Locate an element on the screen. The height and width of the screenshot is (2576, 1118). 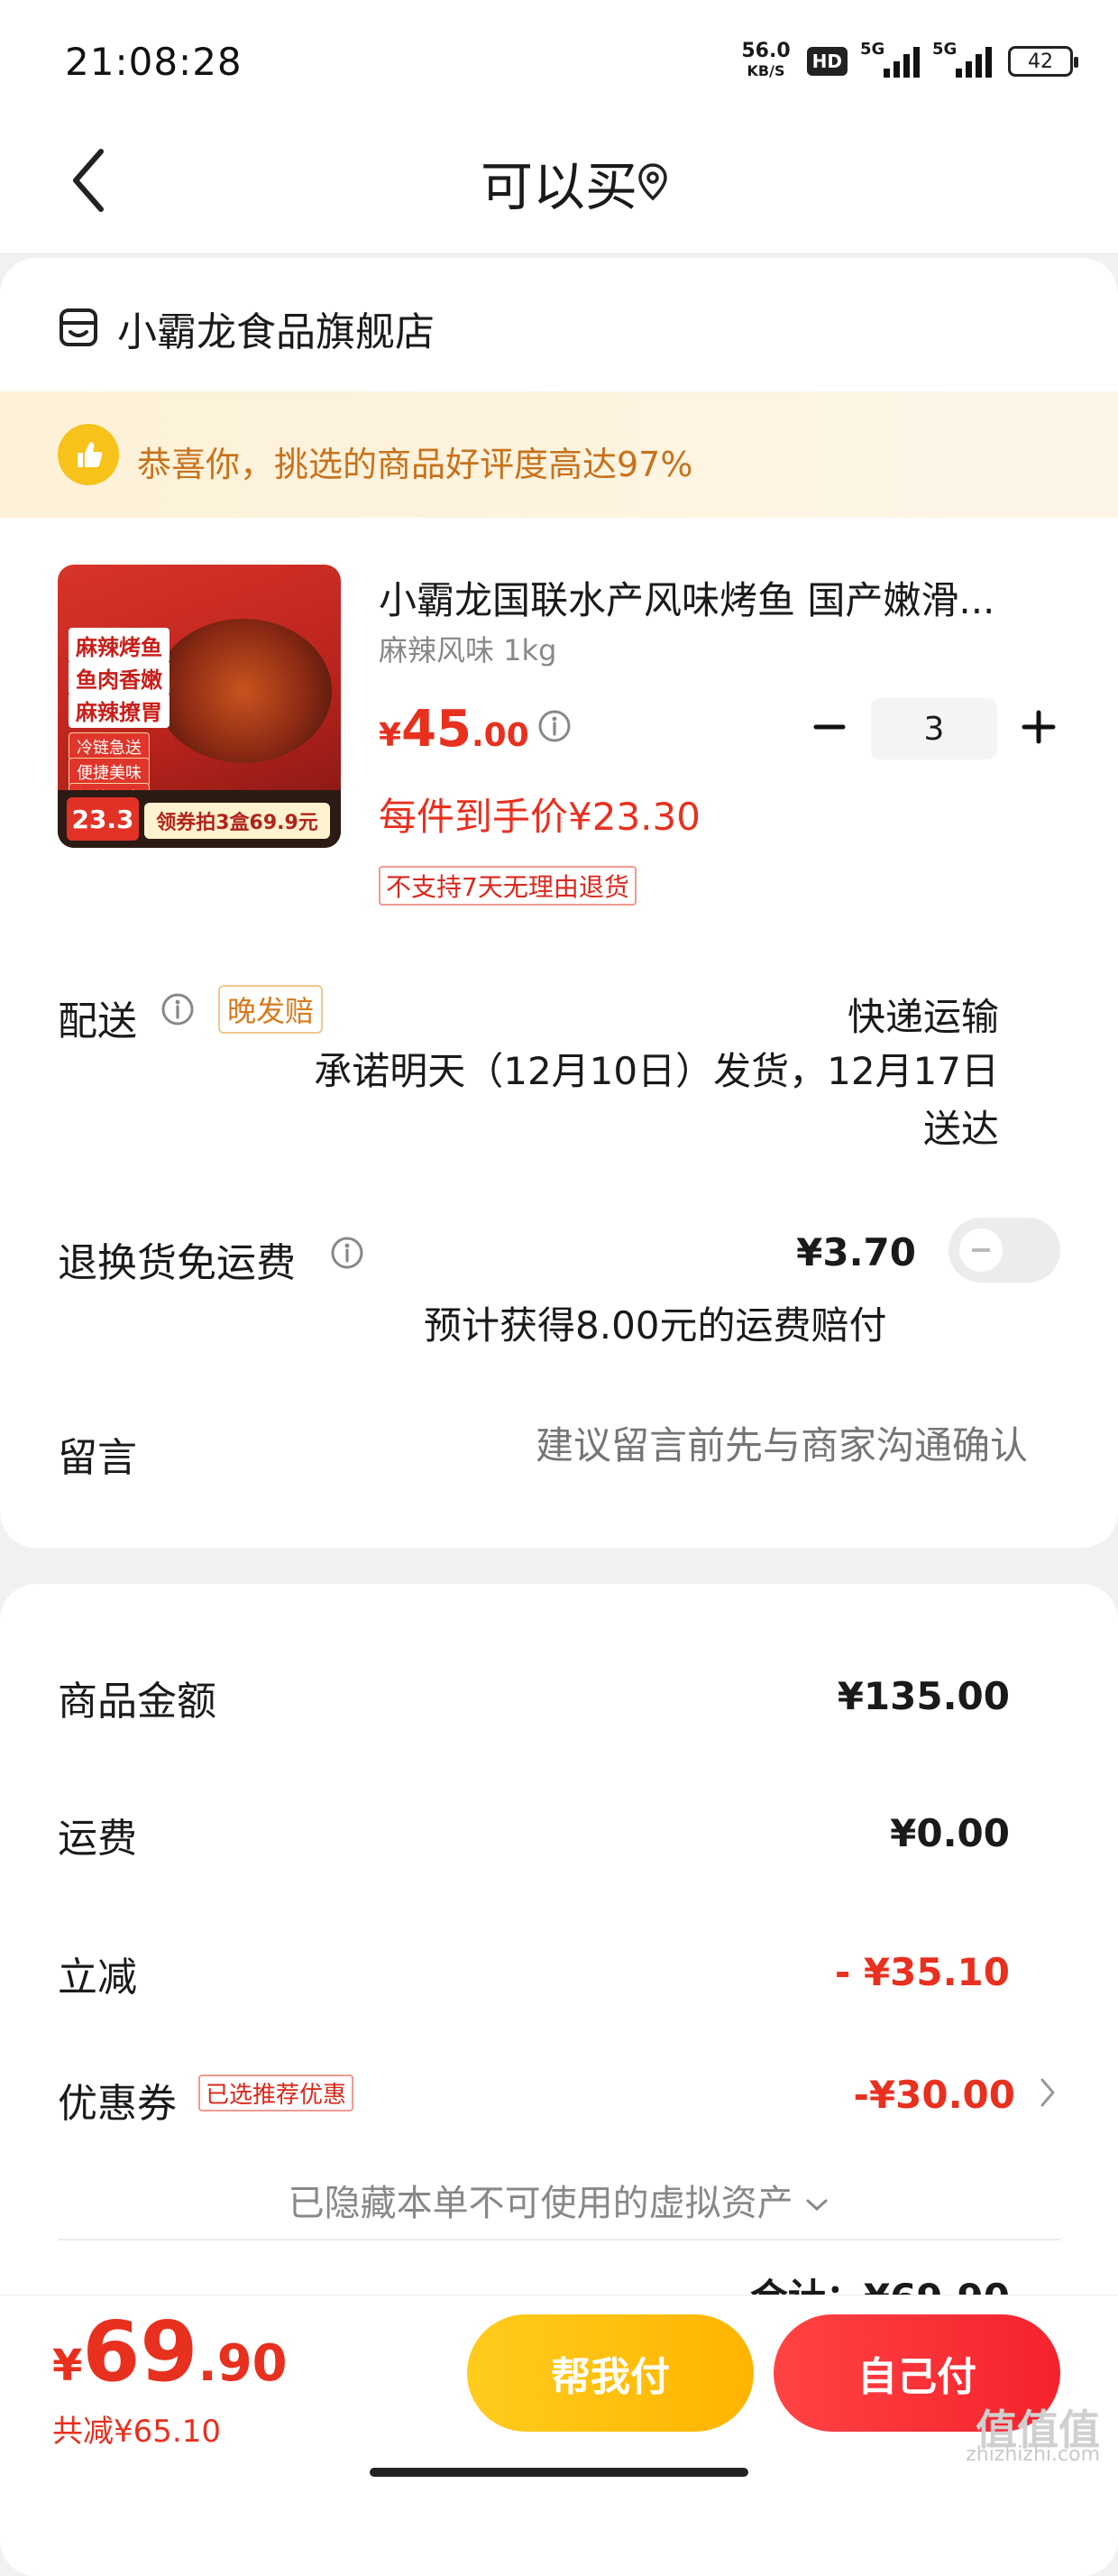
product-image-tag: 麻辣撩胃 is located at coordinates (119, 710).